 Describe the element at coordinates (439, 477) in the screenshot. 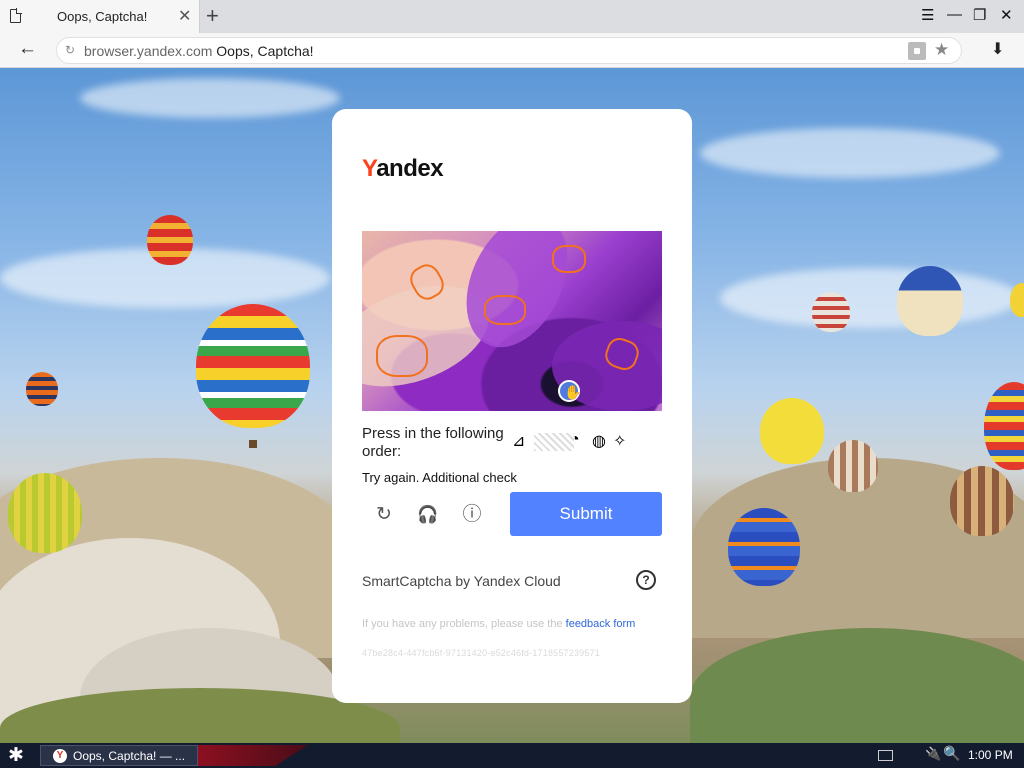

I see `error-message: Try again. Additional check` at that location.